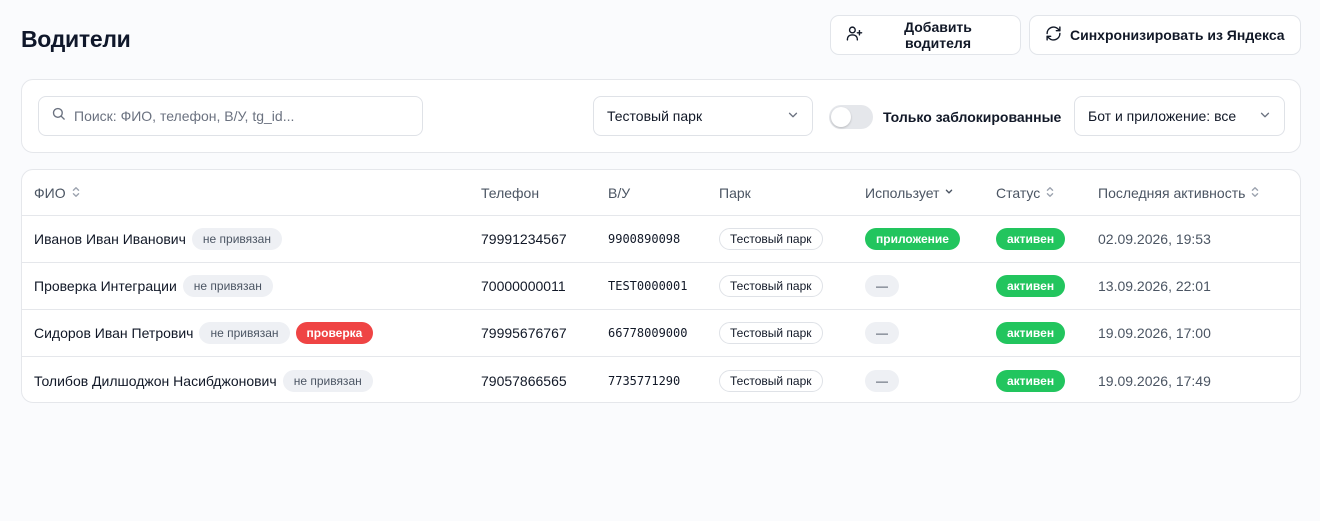  Describe the element at coordinates (972, 117) in the screenshot. I see `blocked-only-label: Только заблокированные` at that location.